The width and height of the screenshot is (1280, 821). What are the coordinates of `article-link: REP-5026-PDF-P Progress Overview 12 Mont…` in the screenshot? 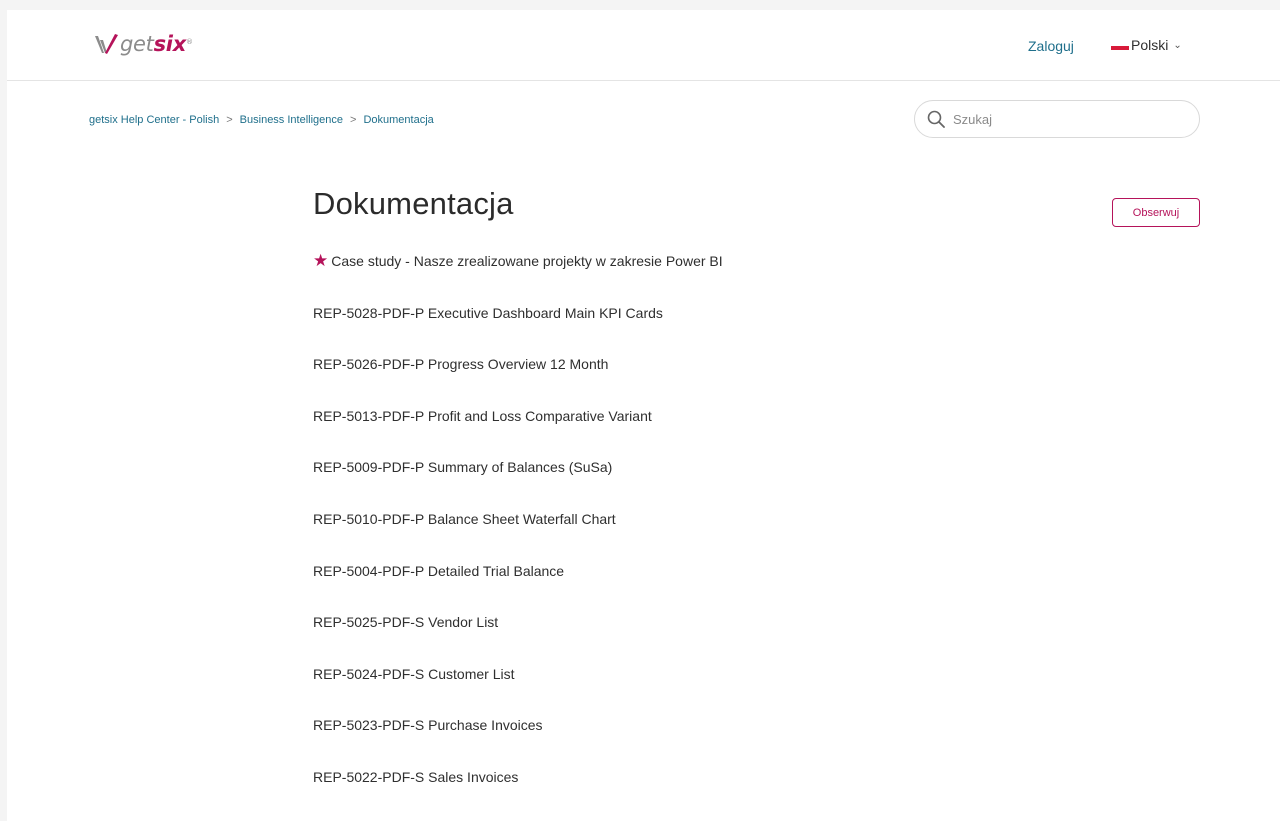 It's located at (460, 364).